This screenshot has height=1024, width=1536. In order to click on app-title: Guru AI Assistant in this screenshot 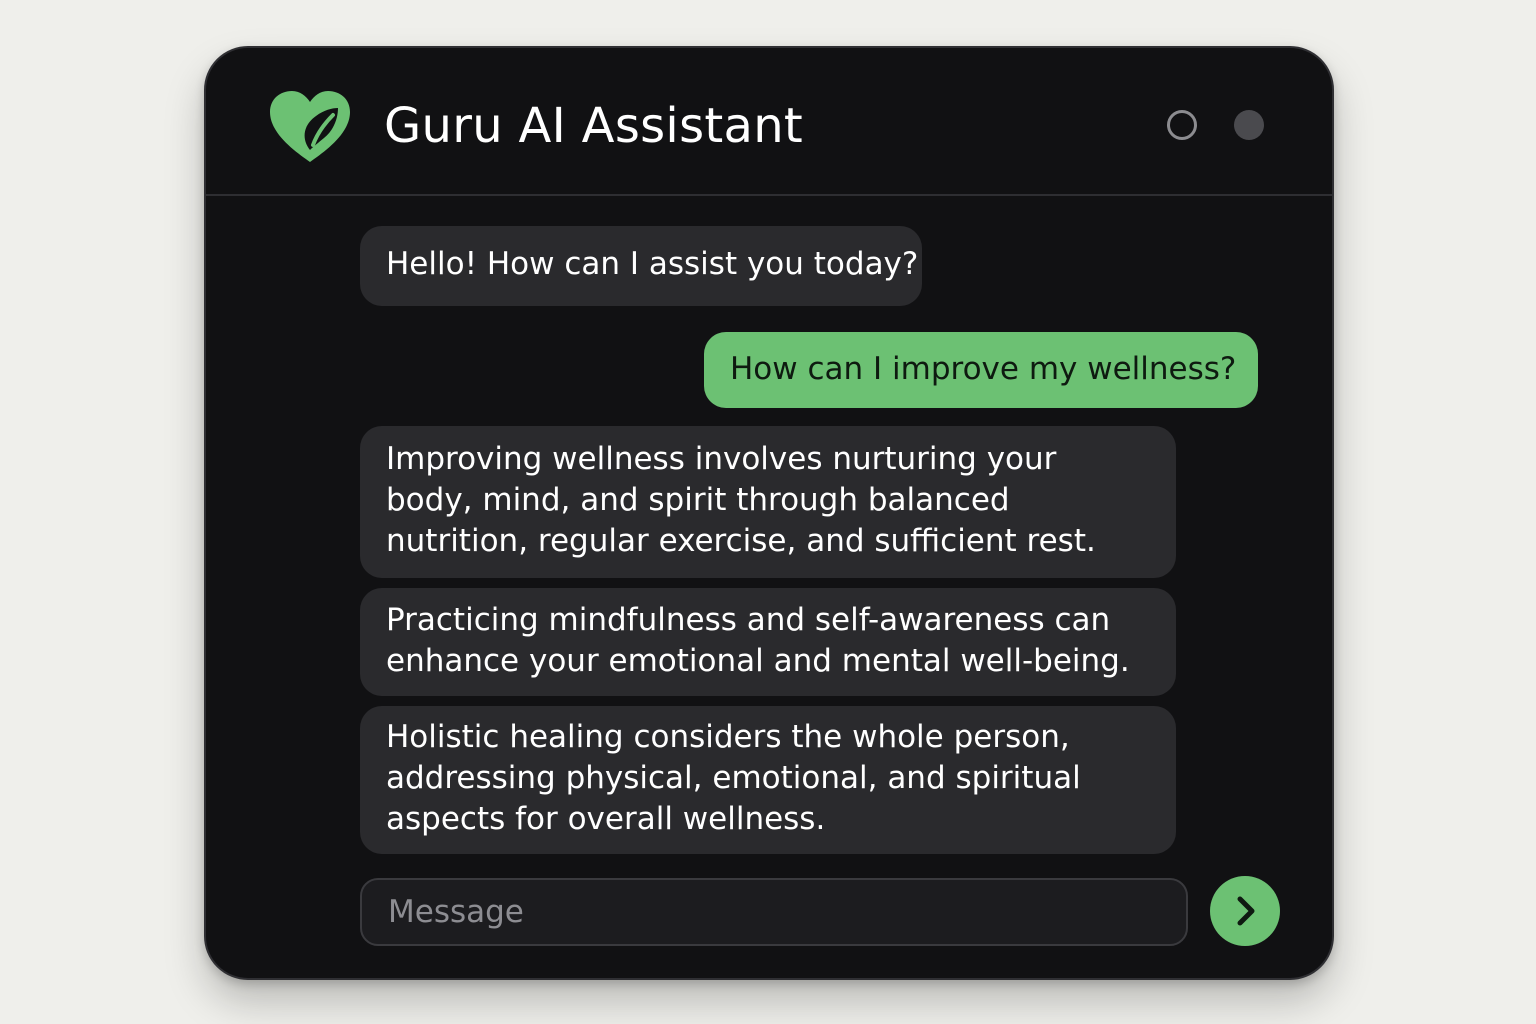, I will do `click(594, 126)`.